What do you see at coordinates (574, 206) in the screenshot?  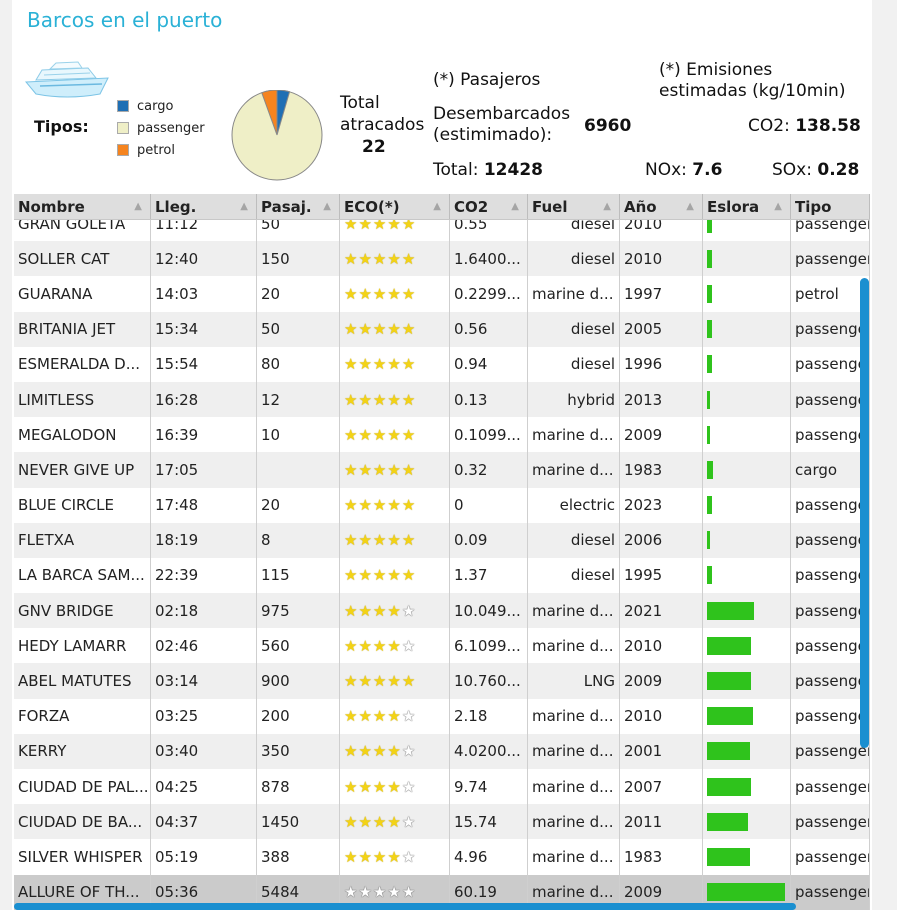 I see `header-col-fuel: Fuel ▲` at bounding box center [574, 206].